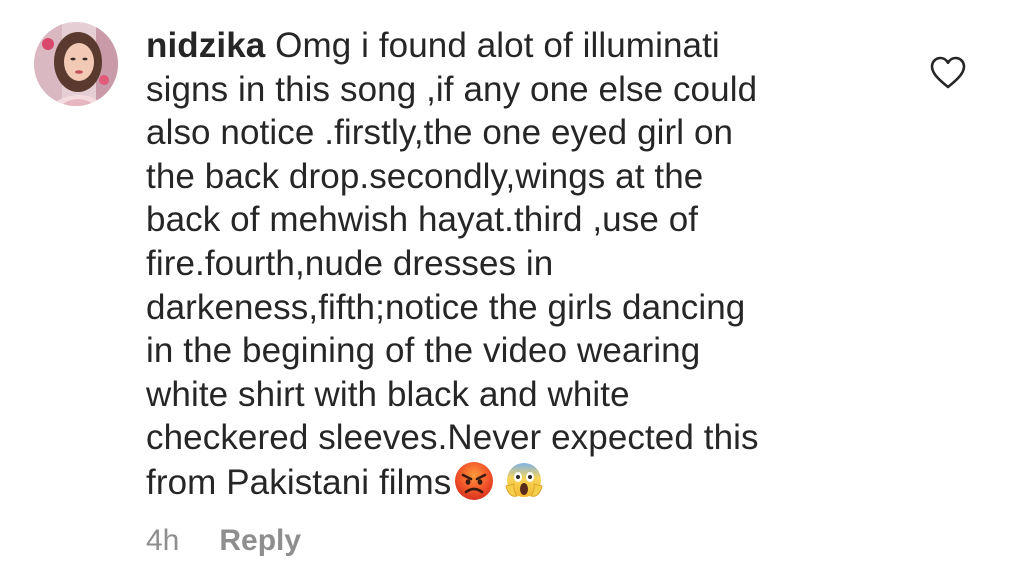 The height and width of the screenshot is (562, 1024). I want to click on comment-line: white shirt with black and white, so click(388, 394).